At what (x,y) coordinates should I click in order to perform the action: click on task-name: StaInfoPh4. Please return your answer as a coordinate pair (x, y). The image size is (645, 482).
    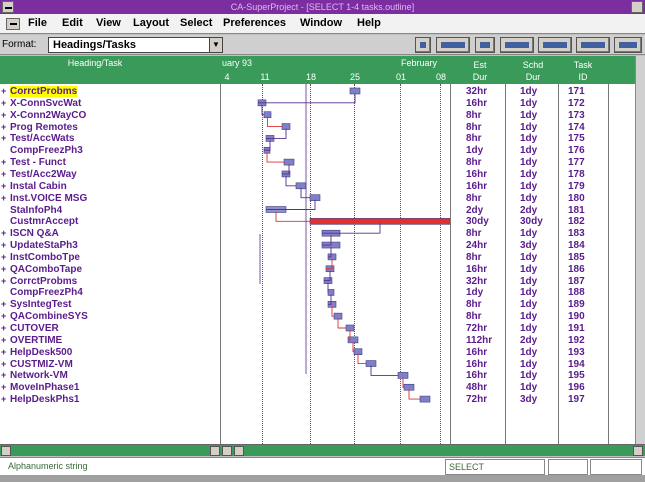
    Looking at the image, I should click on (36, 210).